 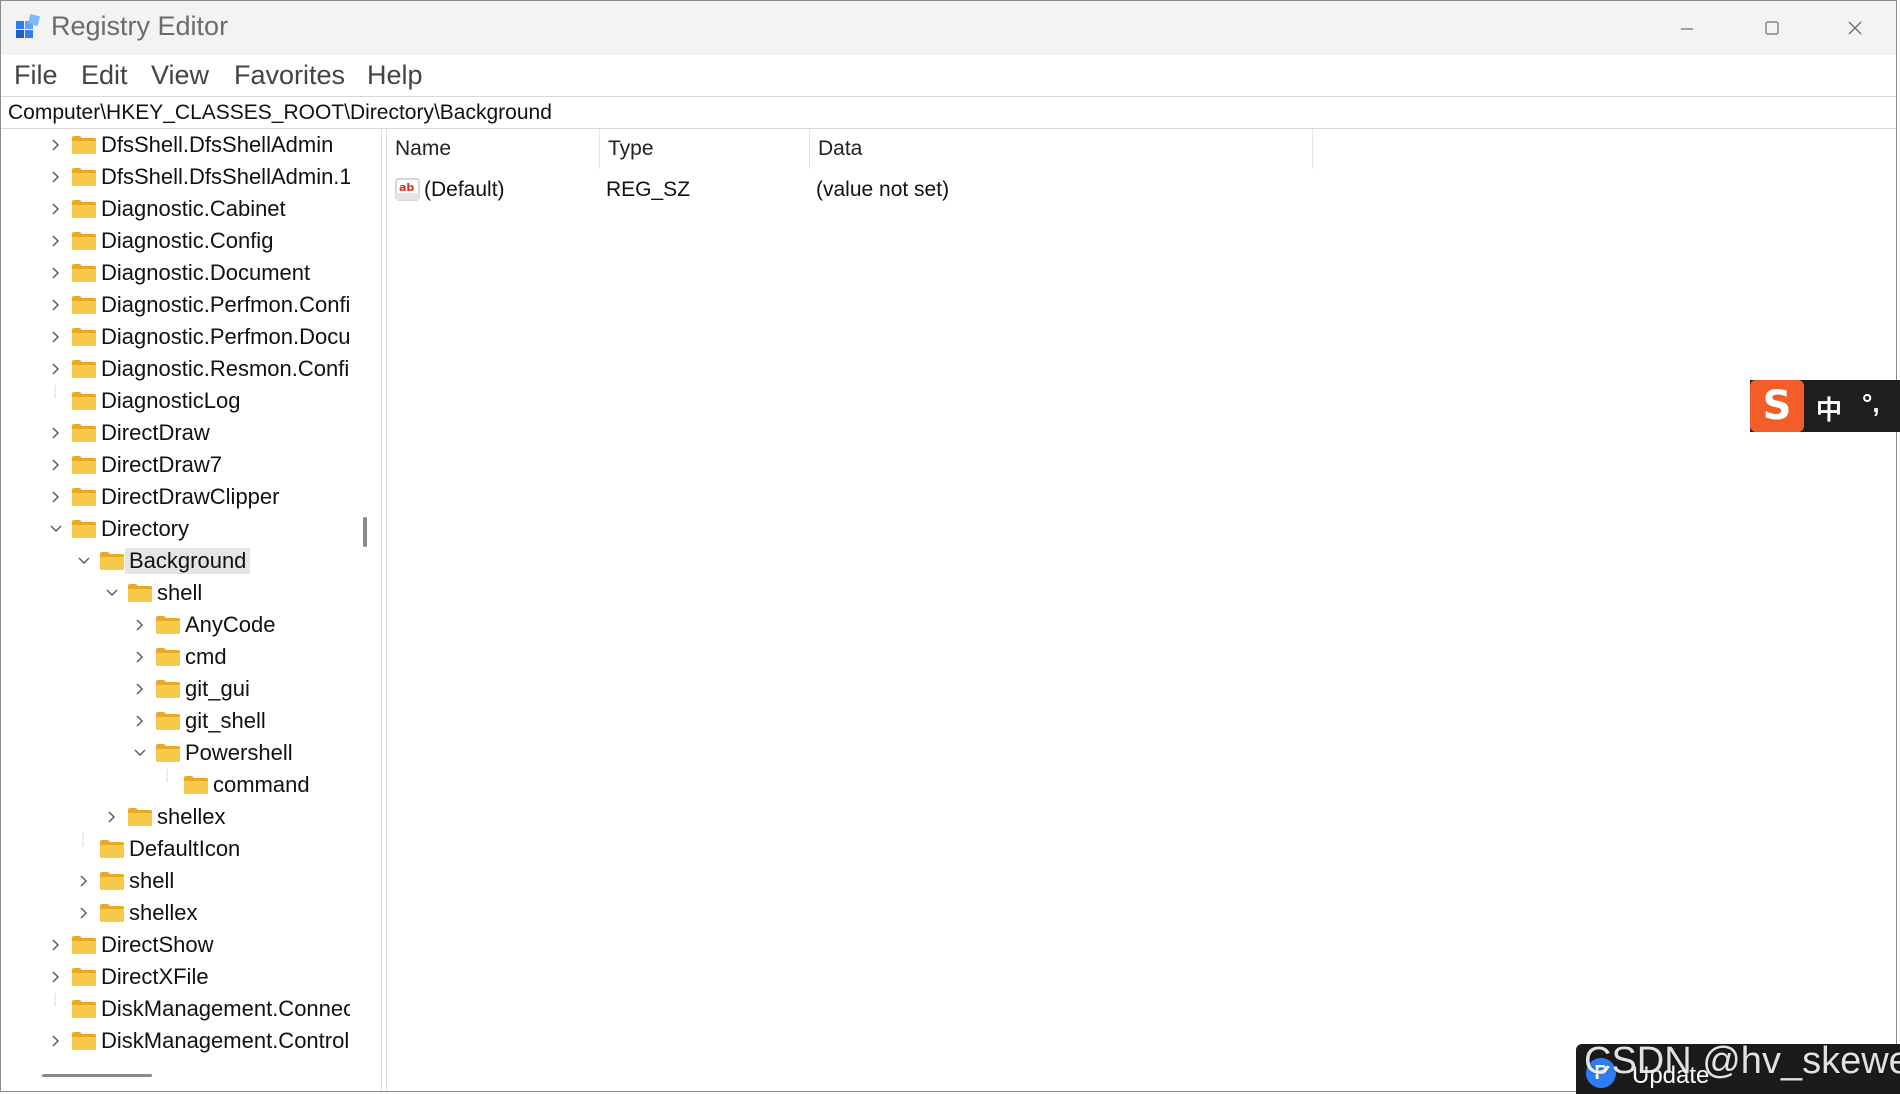 I want to click on ime-punctuation-toggle: °,, so click(x=1871, y=403).